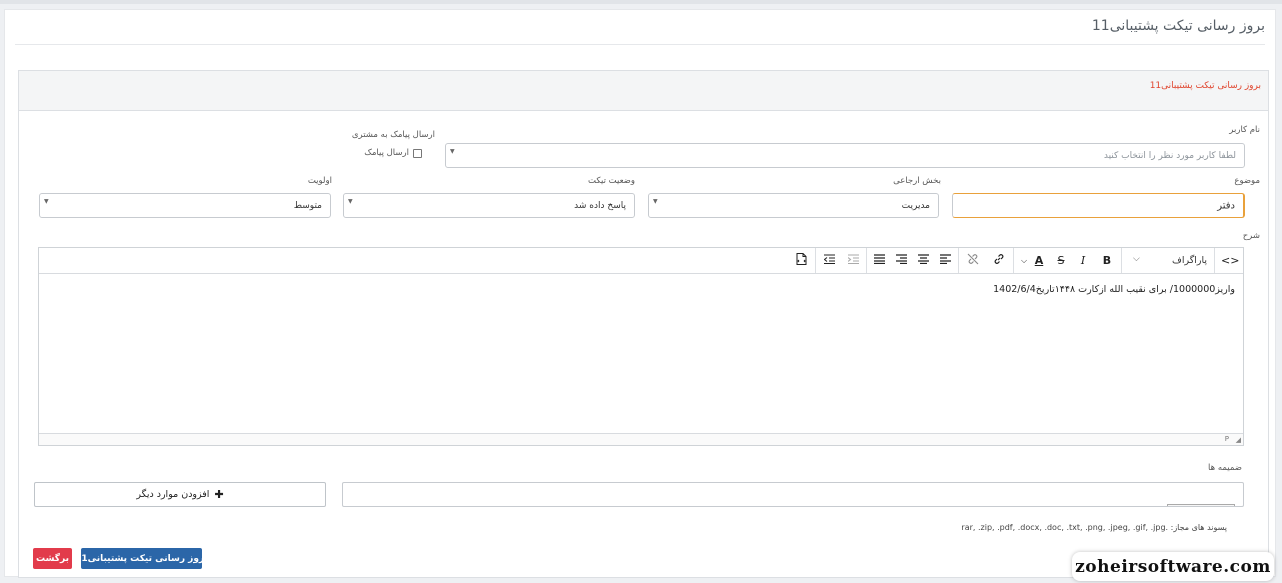 This screenshot has height=583, width=1282. I want to click on editor-toolbar: <> پاراگراف ⌵ B I S A ⌵, so click(641, 261).